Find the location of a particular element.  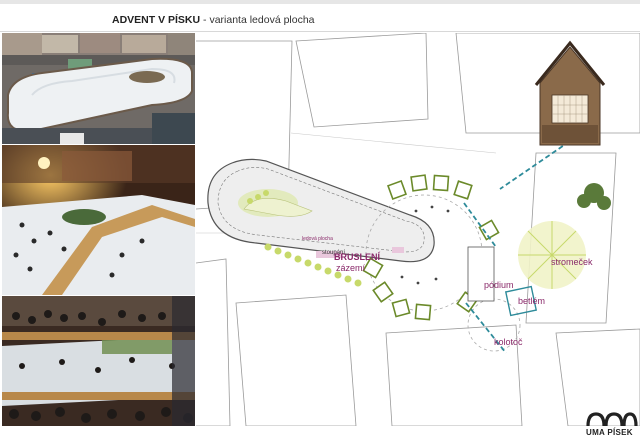

rink-area-label: ledová plocha is located at coordinates (317, 239).